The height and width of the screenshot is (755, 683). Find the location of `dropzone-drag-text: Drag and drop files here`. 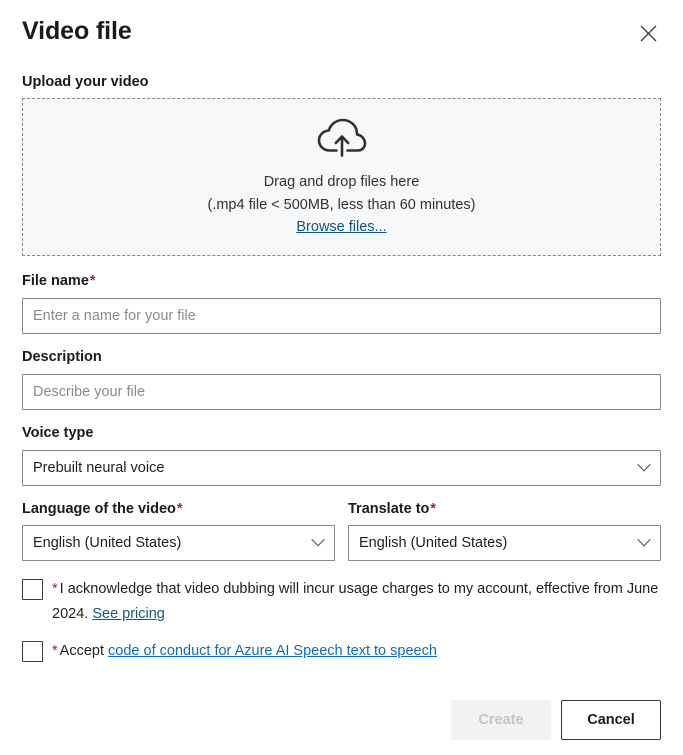

dropzone-drag-text: Drag and drop files here is located at coordinates (341, 182).